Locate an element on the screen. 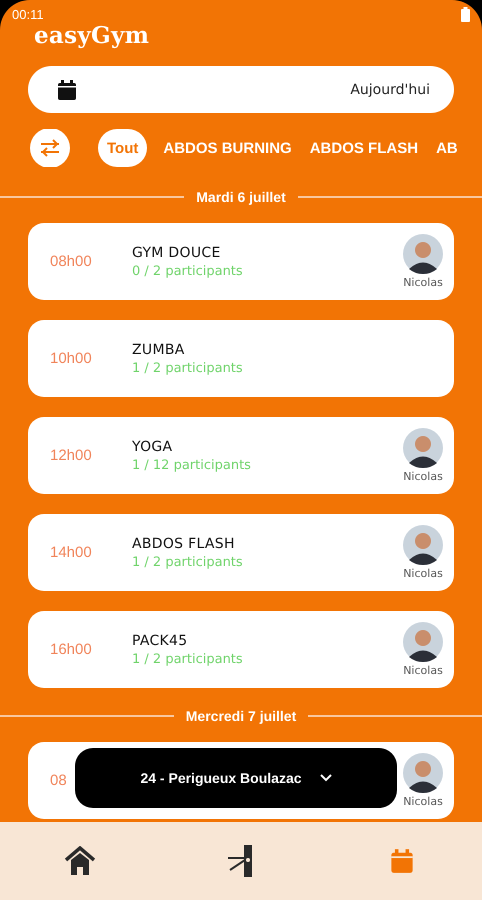 This screenshot has height=900, width=482. participant-count: 1 / 12 participants is located at coordinates (192, 465).